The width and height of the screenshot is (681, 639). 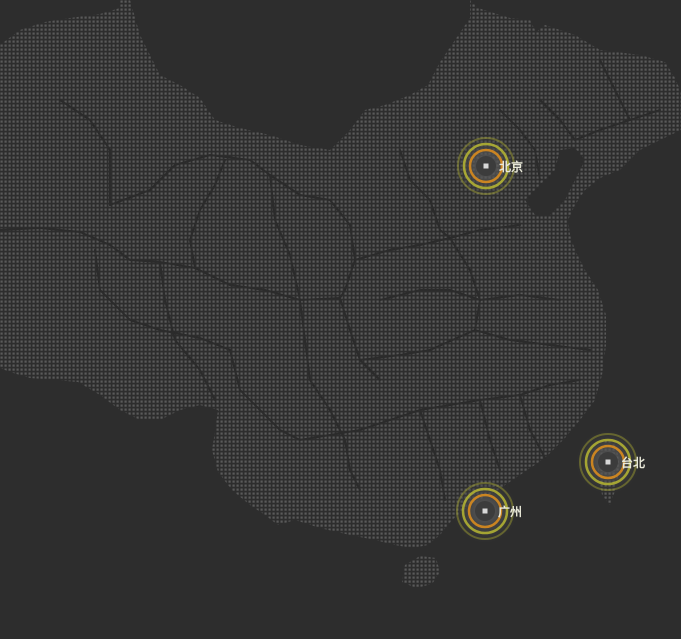 I want to click on city-marker-guangzhou: 广州, so click(x=487, y=511).